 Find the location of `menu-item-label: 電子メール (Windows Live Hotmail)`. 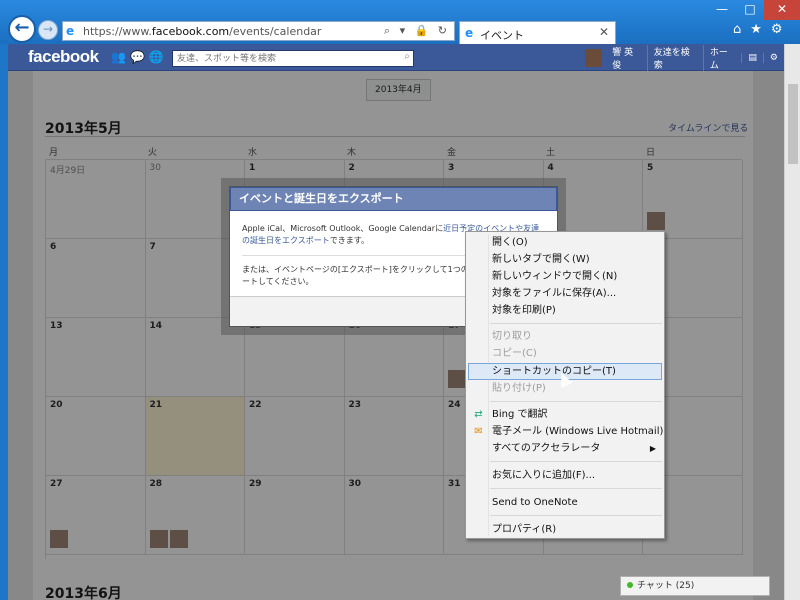

menu-item-label: 電子メール (Windows Live Hotmail) is located at coordinates (578, 431).